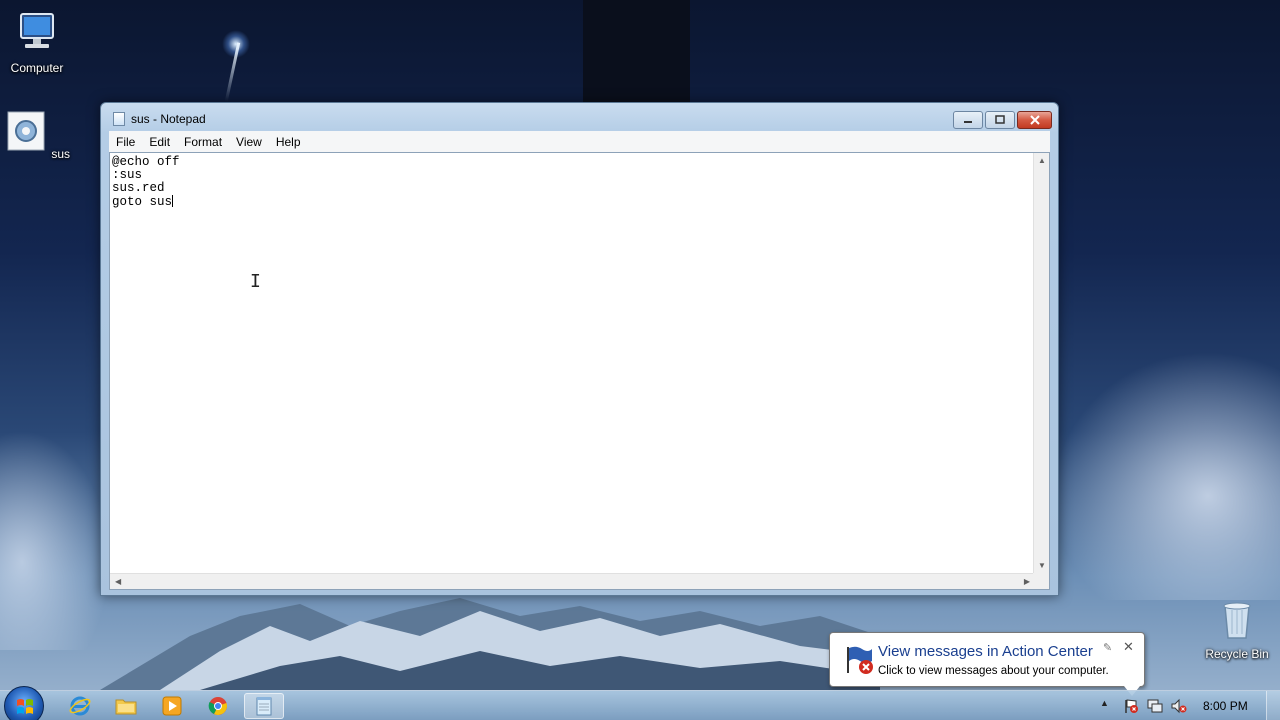  I want to click on editor-content: @echo off :sus sus.red goto sus, so click(146, 182).